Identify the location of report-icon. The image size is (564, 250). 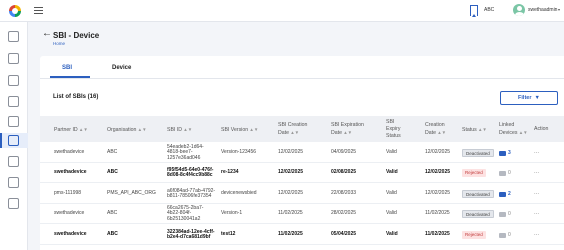
(13, 182).